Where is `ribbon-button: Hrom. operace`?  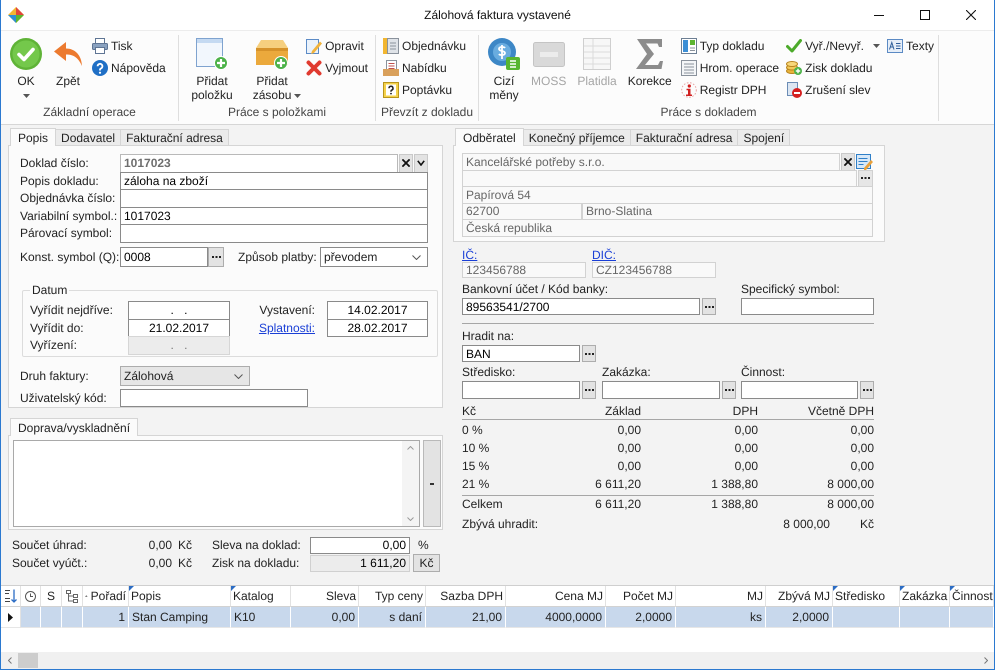 ribbon-button: Hrom. operace is located at coordinates (730, 68).